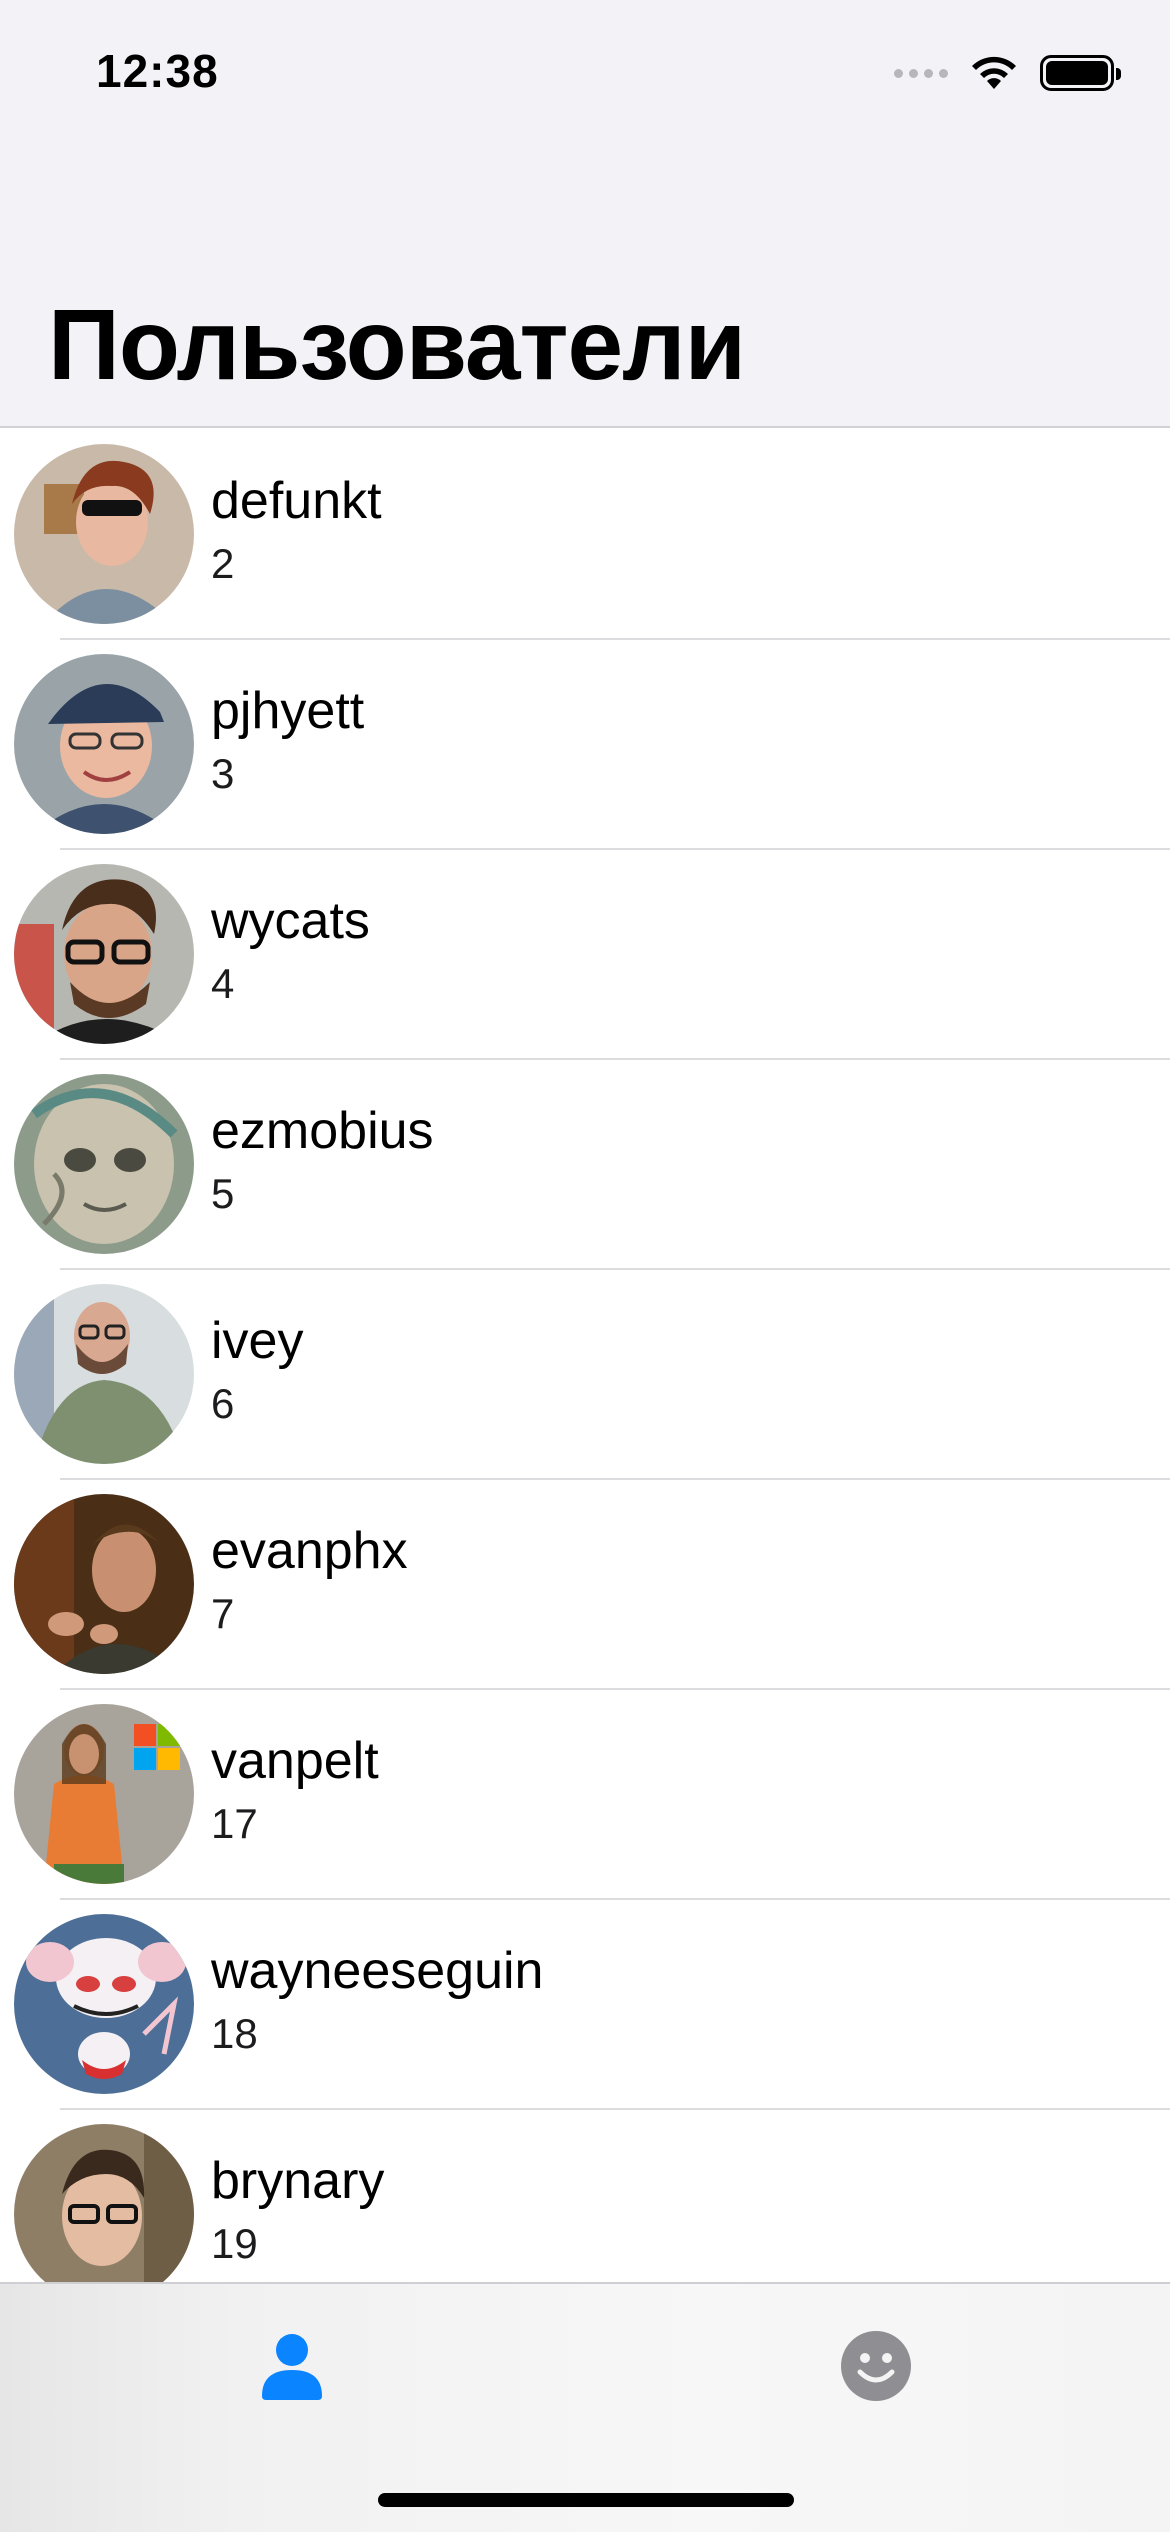 This screenshot has height=2532, width=1170. I want to click on user-row: ivey 6, so click(585, 1375).